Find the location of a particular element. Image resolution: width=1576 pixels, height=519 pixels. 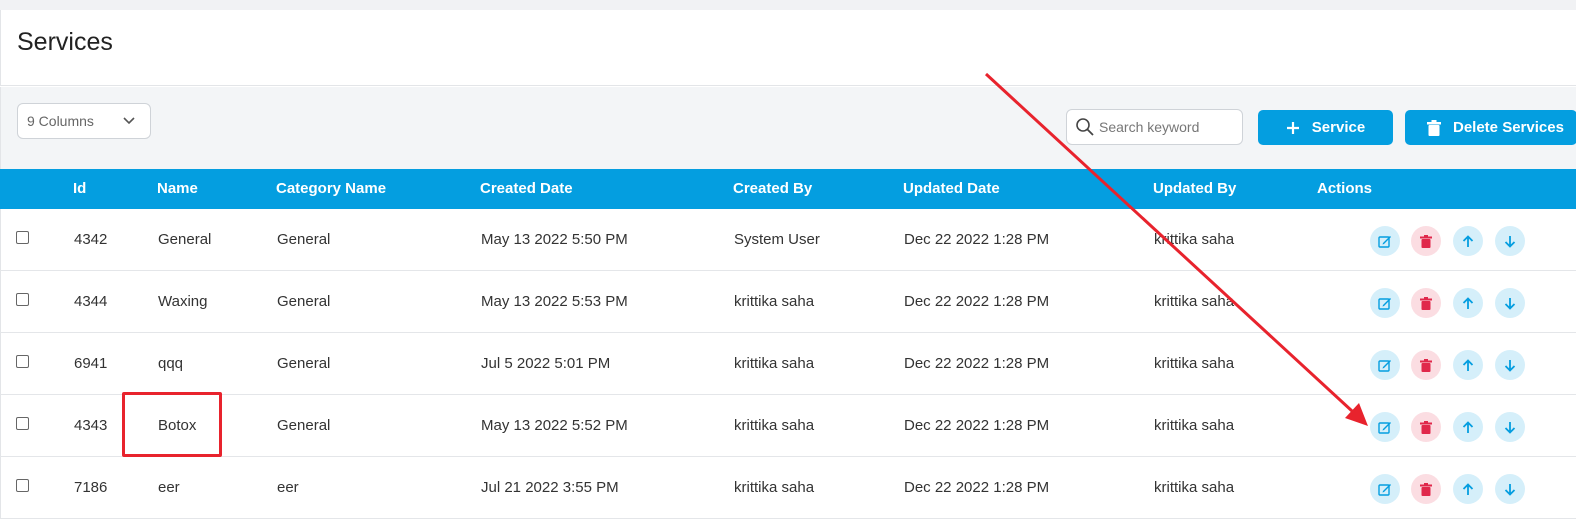

cell-created-date: Jul 5 2022 5:01 PM is located at coordinates (546, 363).